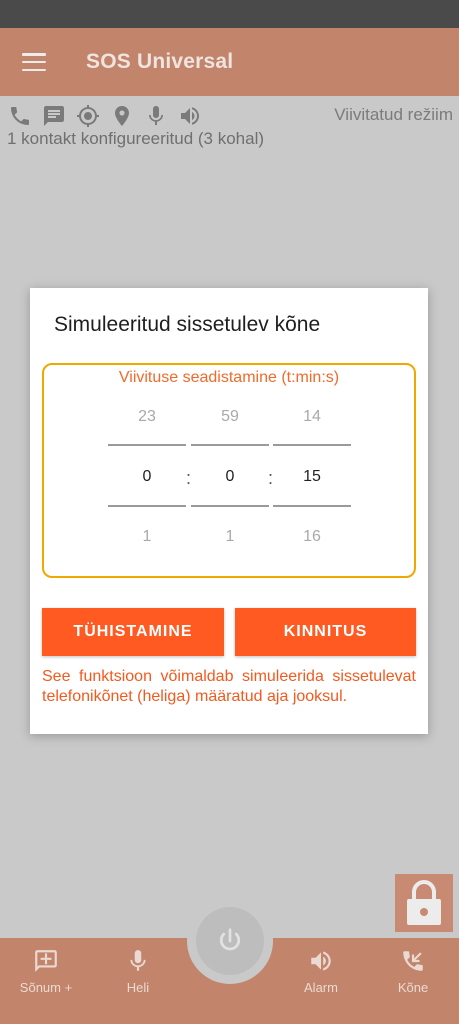  I want to click on nav-sms-label: Sõnum +, so click(46, 987).